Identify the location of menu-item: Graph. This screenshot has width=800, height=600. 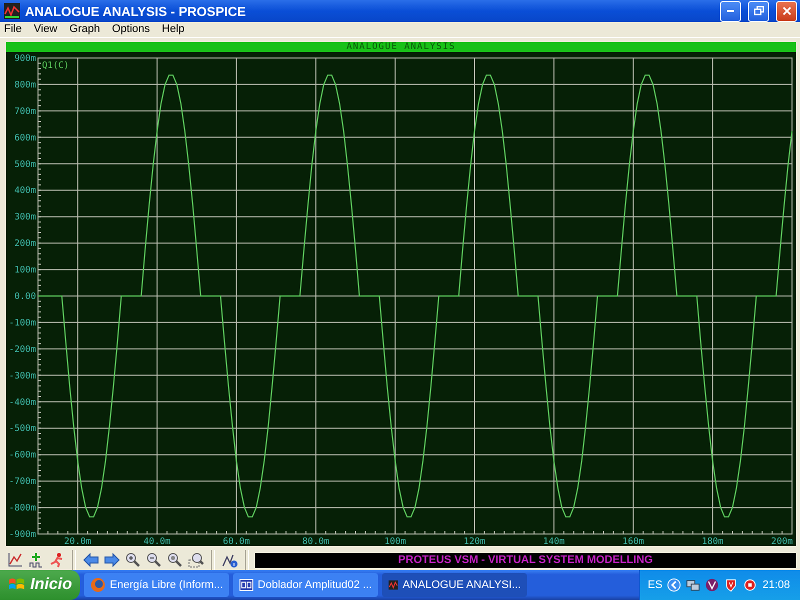
(84, 30).